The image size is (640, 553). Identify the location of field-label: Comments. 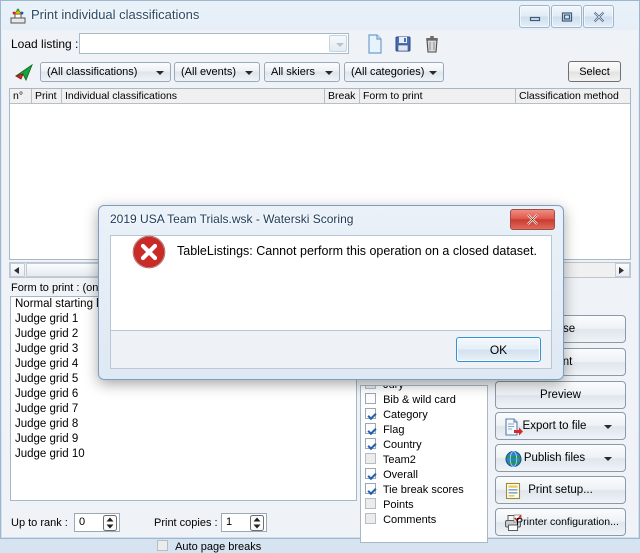
(410, 520).